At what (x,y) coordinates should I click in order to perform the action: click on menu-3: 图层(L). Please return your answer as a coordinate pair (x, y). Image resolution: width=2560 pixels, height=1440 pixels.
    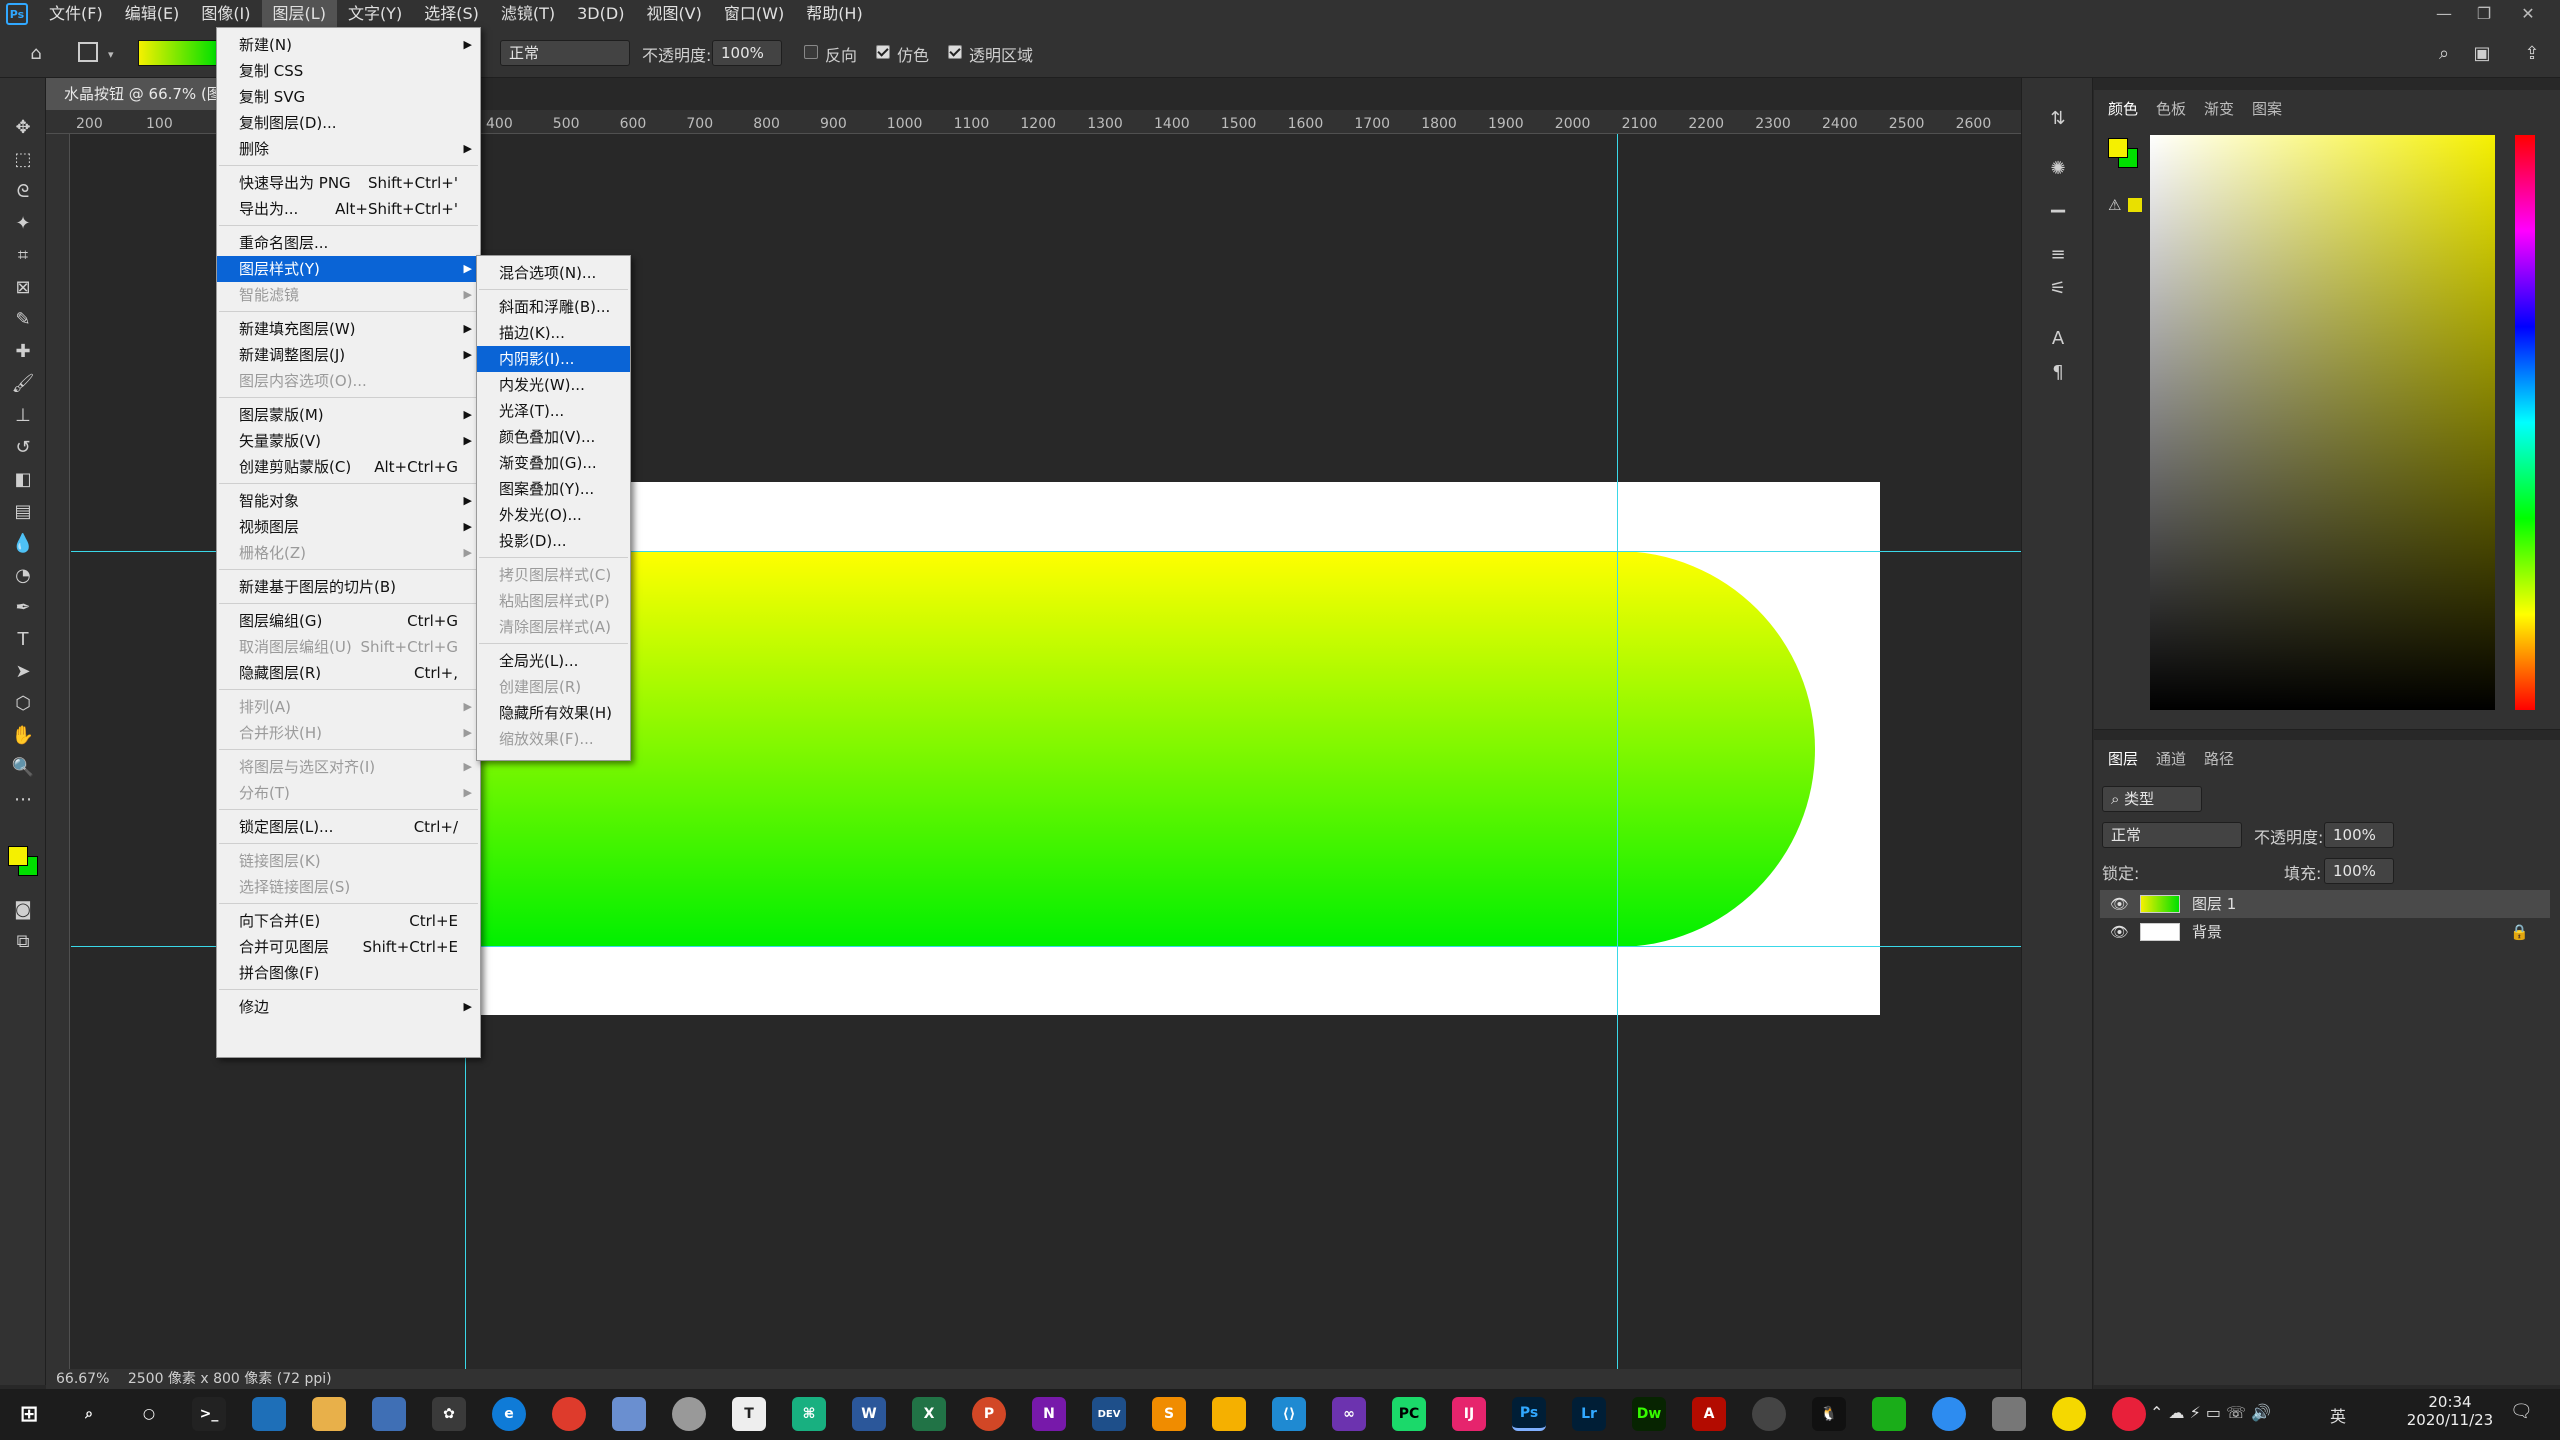
    Looking at the image, I should click on (299, 14).